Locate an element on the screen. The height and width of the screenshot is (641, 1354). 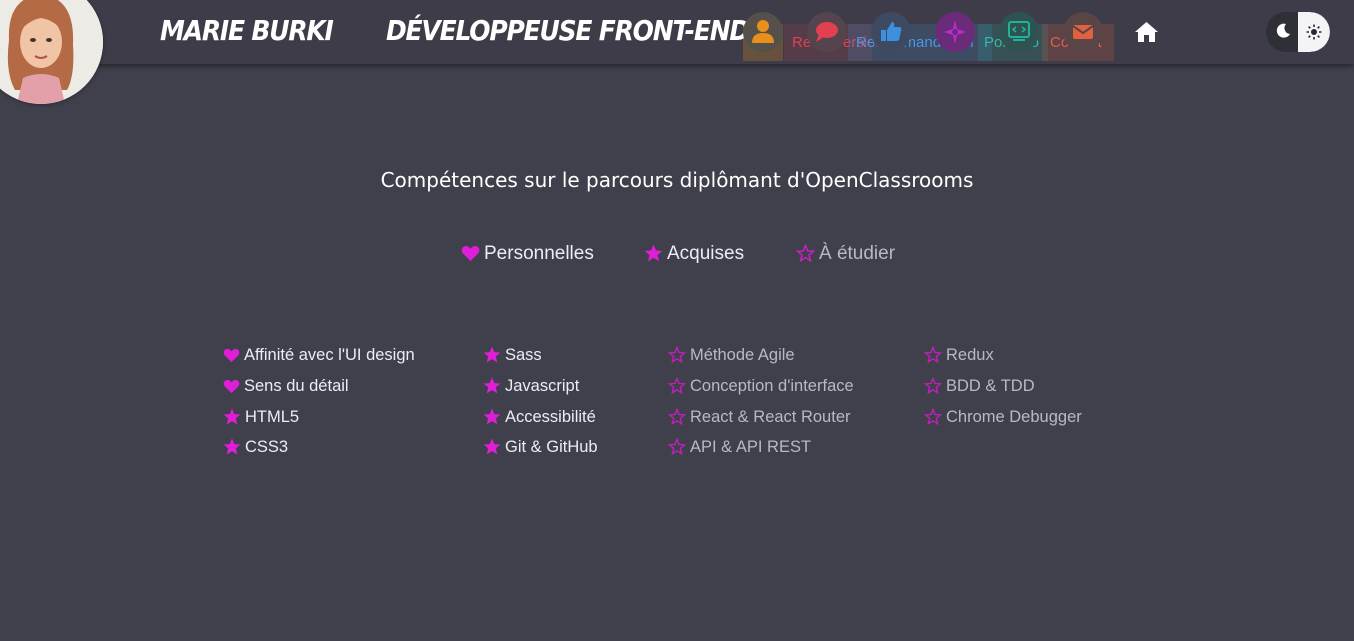
skill-label: Git & GitHub is located at coordinates (551, 447).